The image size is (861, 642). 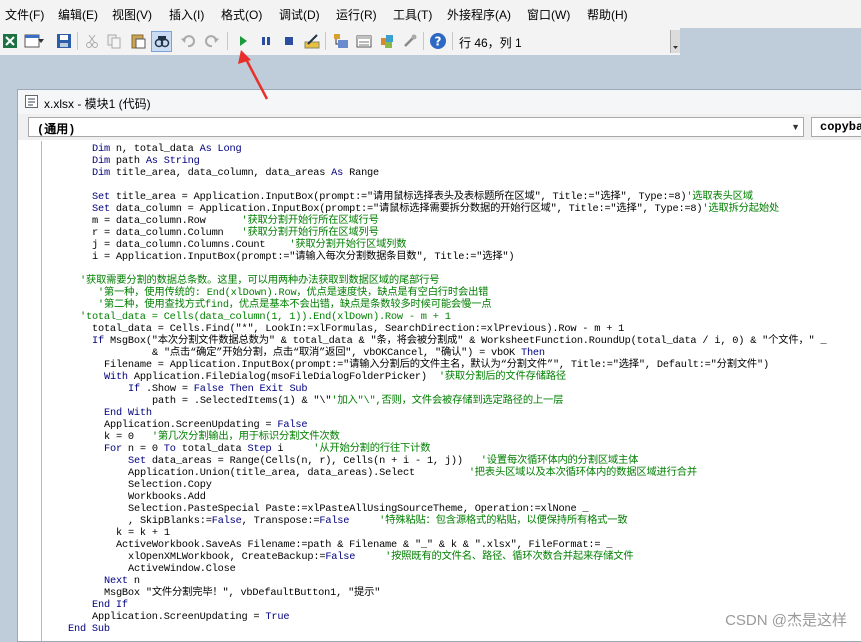 What do you see at coordinates (116, 581) in the screenshot?
I see `code-keyword: Next` at bounding box center [116, 581].